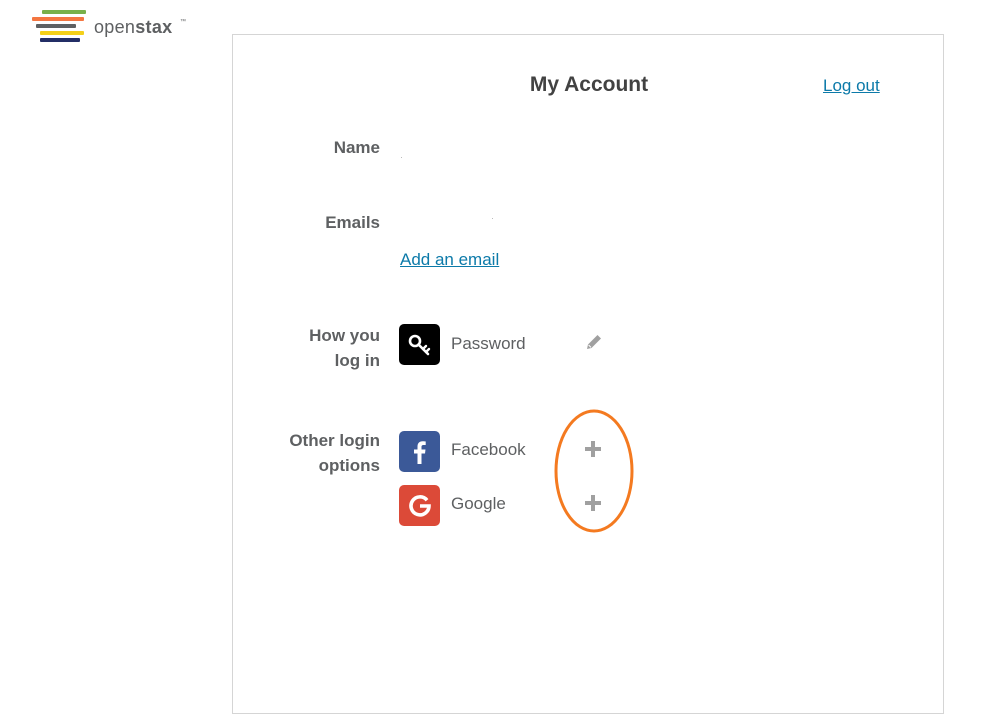  I want to click on emails-label: Emails, so click(352, 222).